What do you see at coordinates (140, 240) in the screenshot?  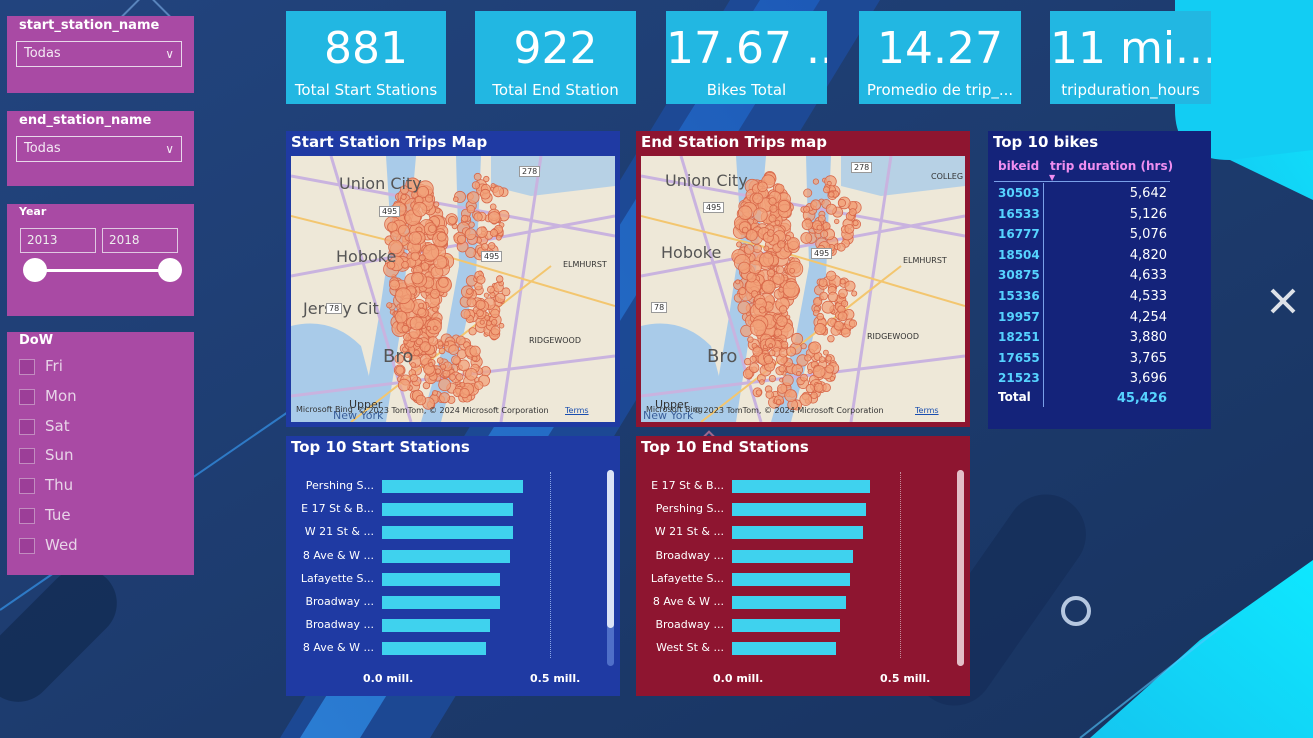 I see `year-to-input: 2018` at bounding box center [140, 240].